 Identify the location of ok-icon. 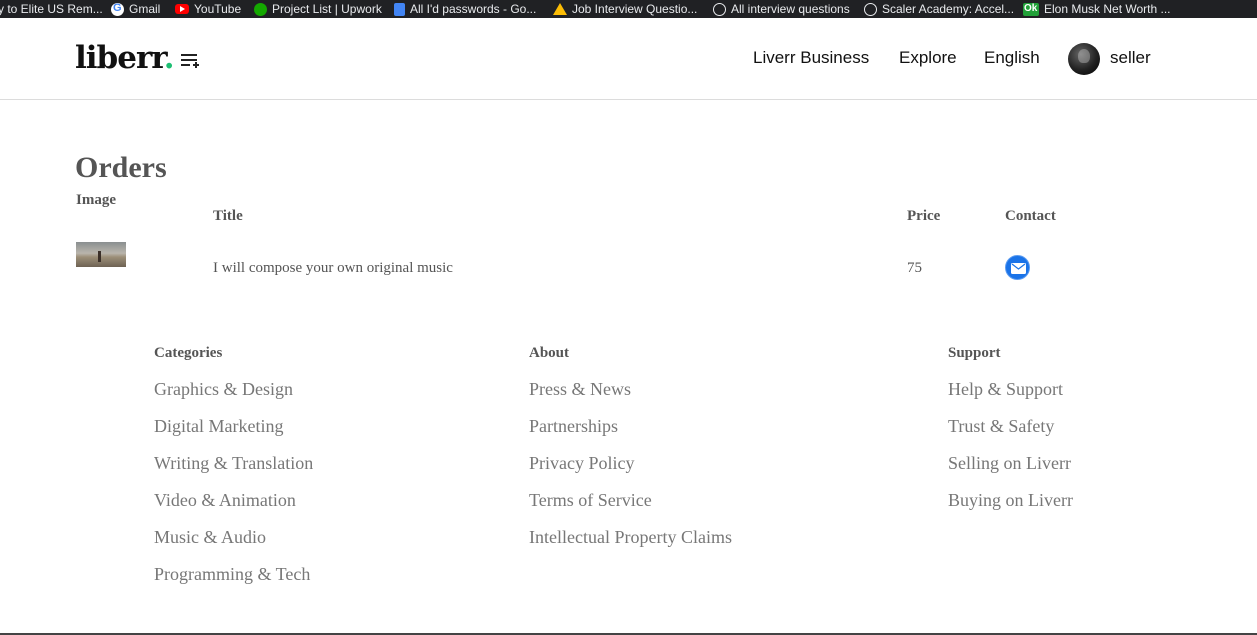
(1031, 9).